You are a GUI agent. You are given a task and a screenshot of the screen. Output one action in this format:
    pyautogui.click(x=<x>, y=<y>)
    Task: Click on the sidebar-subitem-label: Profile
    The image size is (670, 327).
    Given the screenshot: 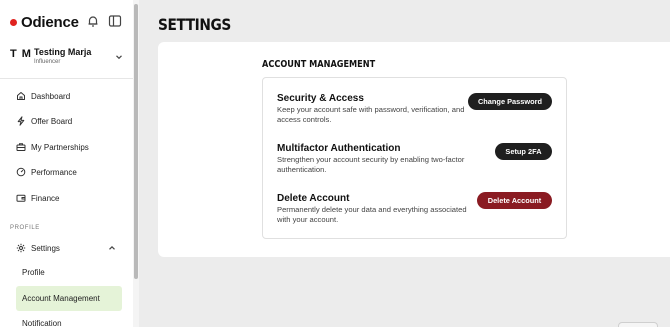 What is the action you would take?
    pyautogui.click(x=33, y=272)
    